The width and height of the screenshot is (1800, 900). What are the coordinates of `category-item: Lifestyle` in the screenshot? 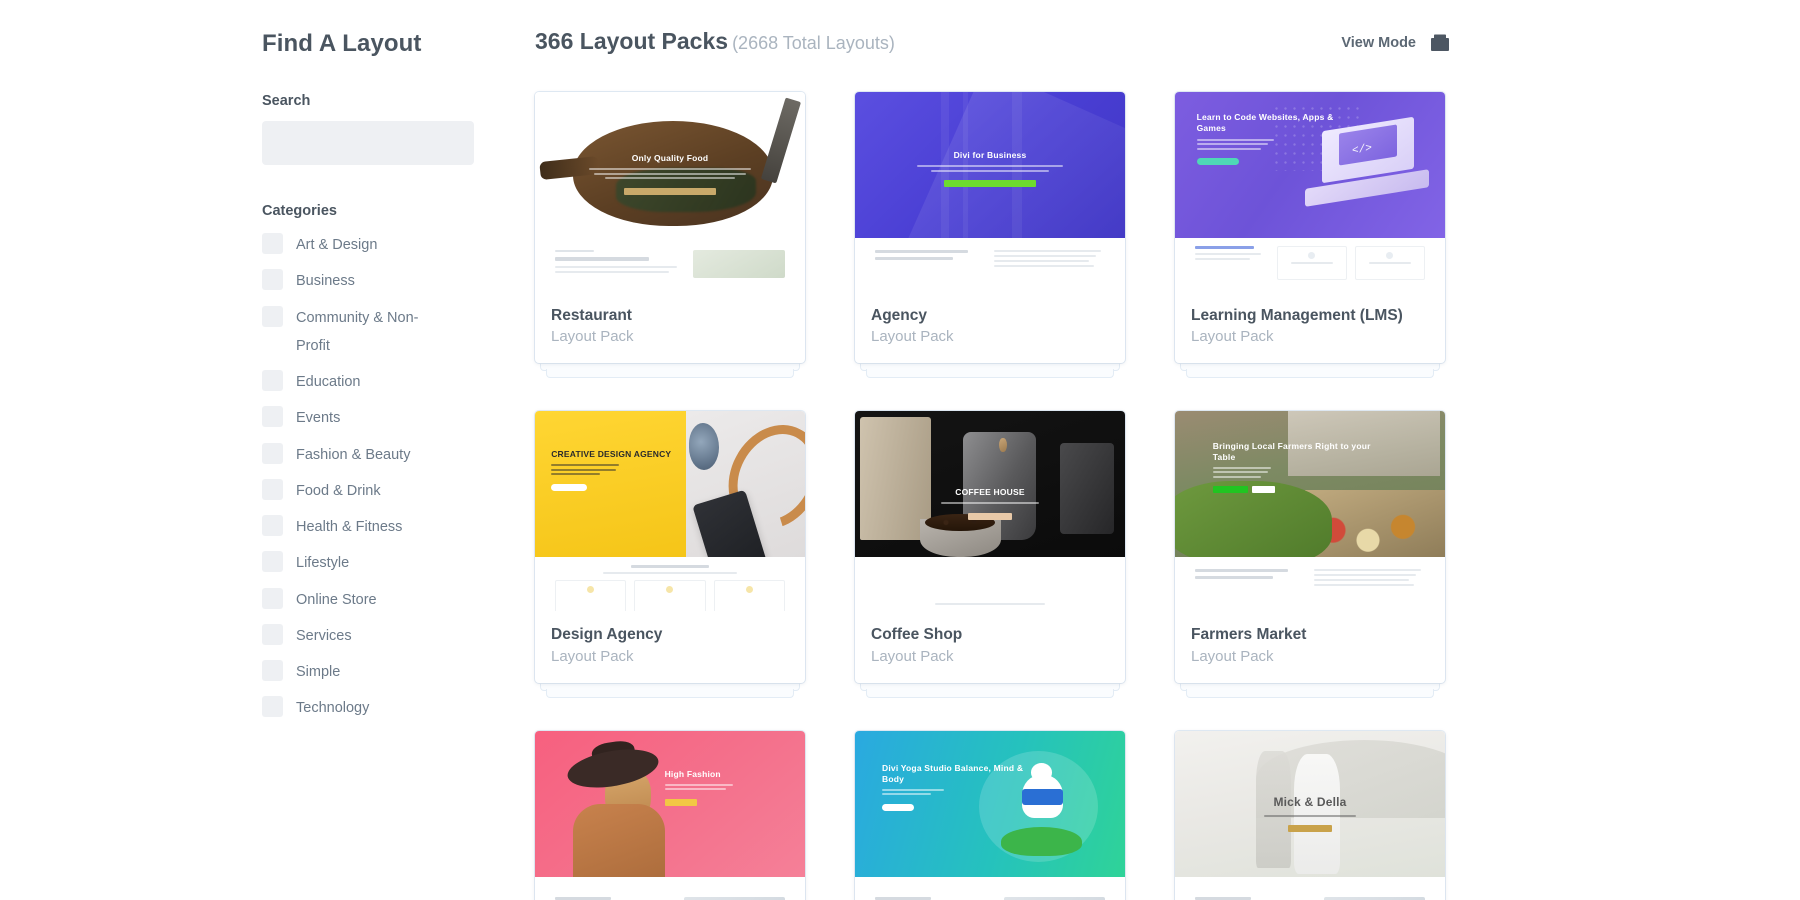 It's located at (369, 563).